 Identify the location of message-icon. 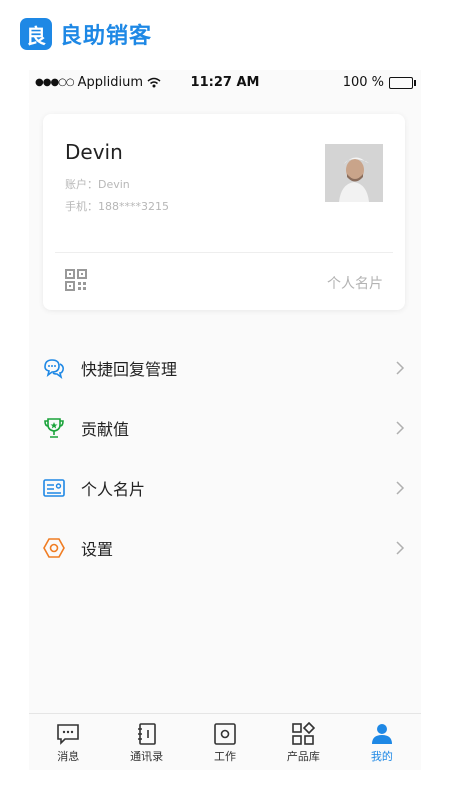
(68, 734).